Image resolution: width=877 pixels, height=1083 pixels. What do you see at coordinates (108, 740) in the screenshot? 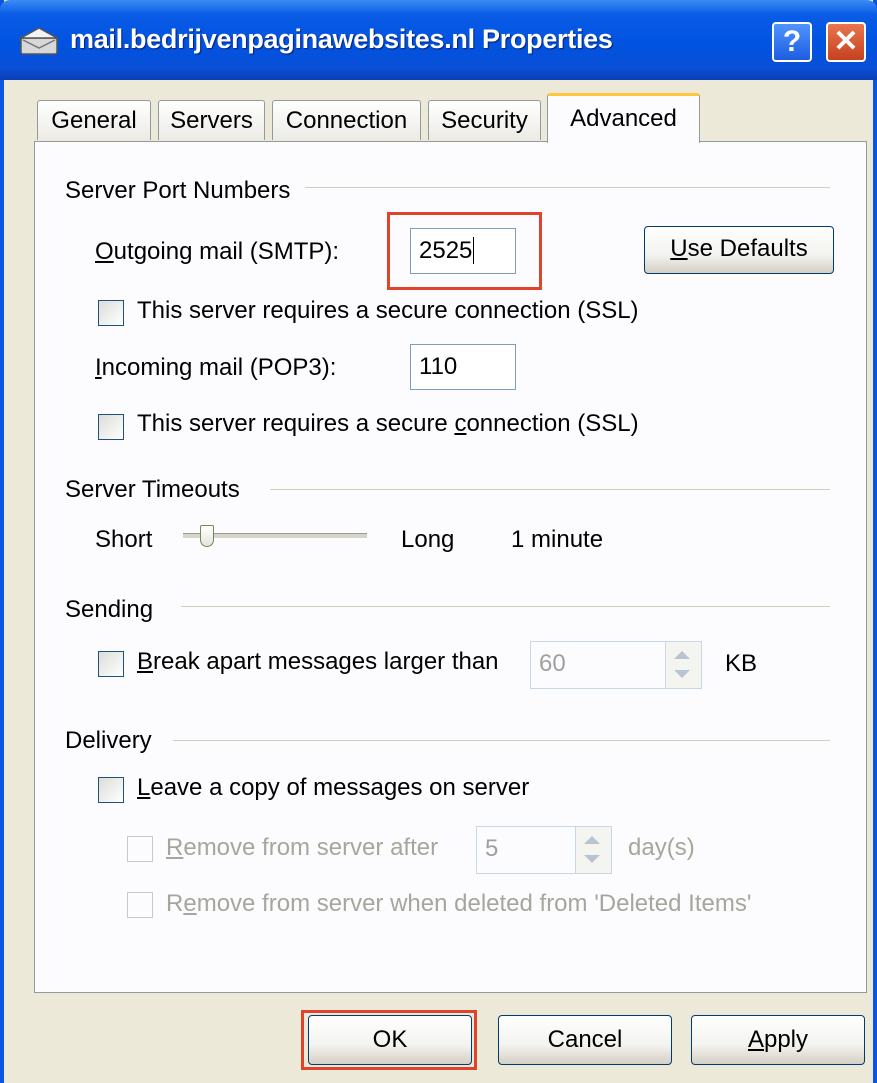
I see `group-title-delivery: Delivery` at bounding box center [108, 740].